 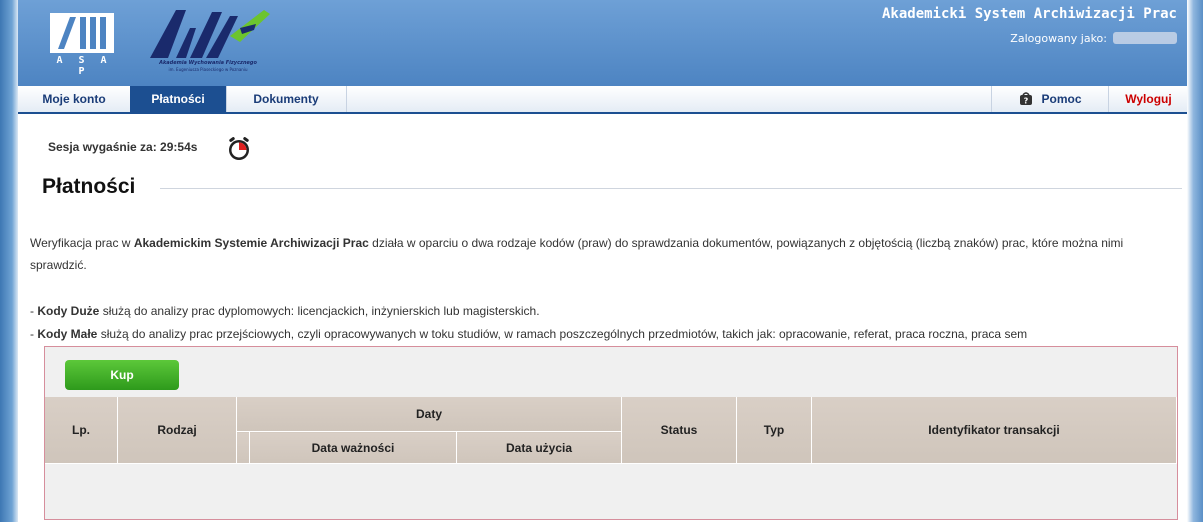 What do you see at coordinates (1195, 261) in the screenshot?
I see `window-edge-right` at bounding box center [1195, 261].